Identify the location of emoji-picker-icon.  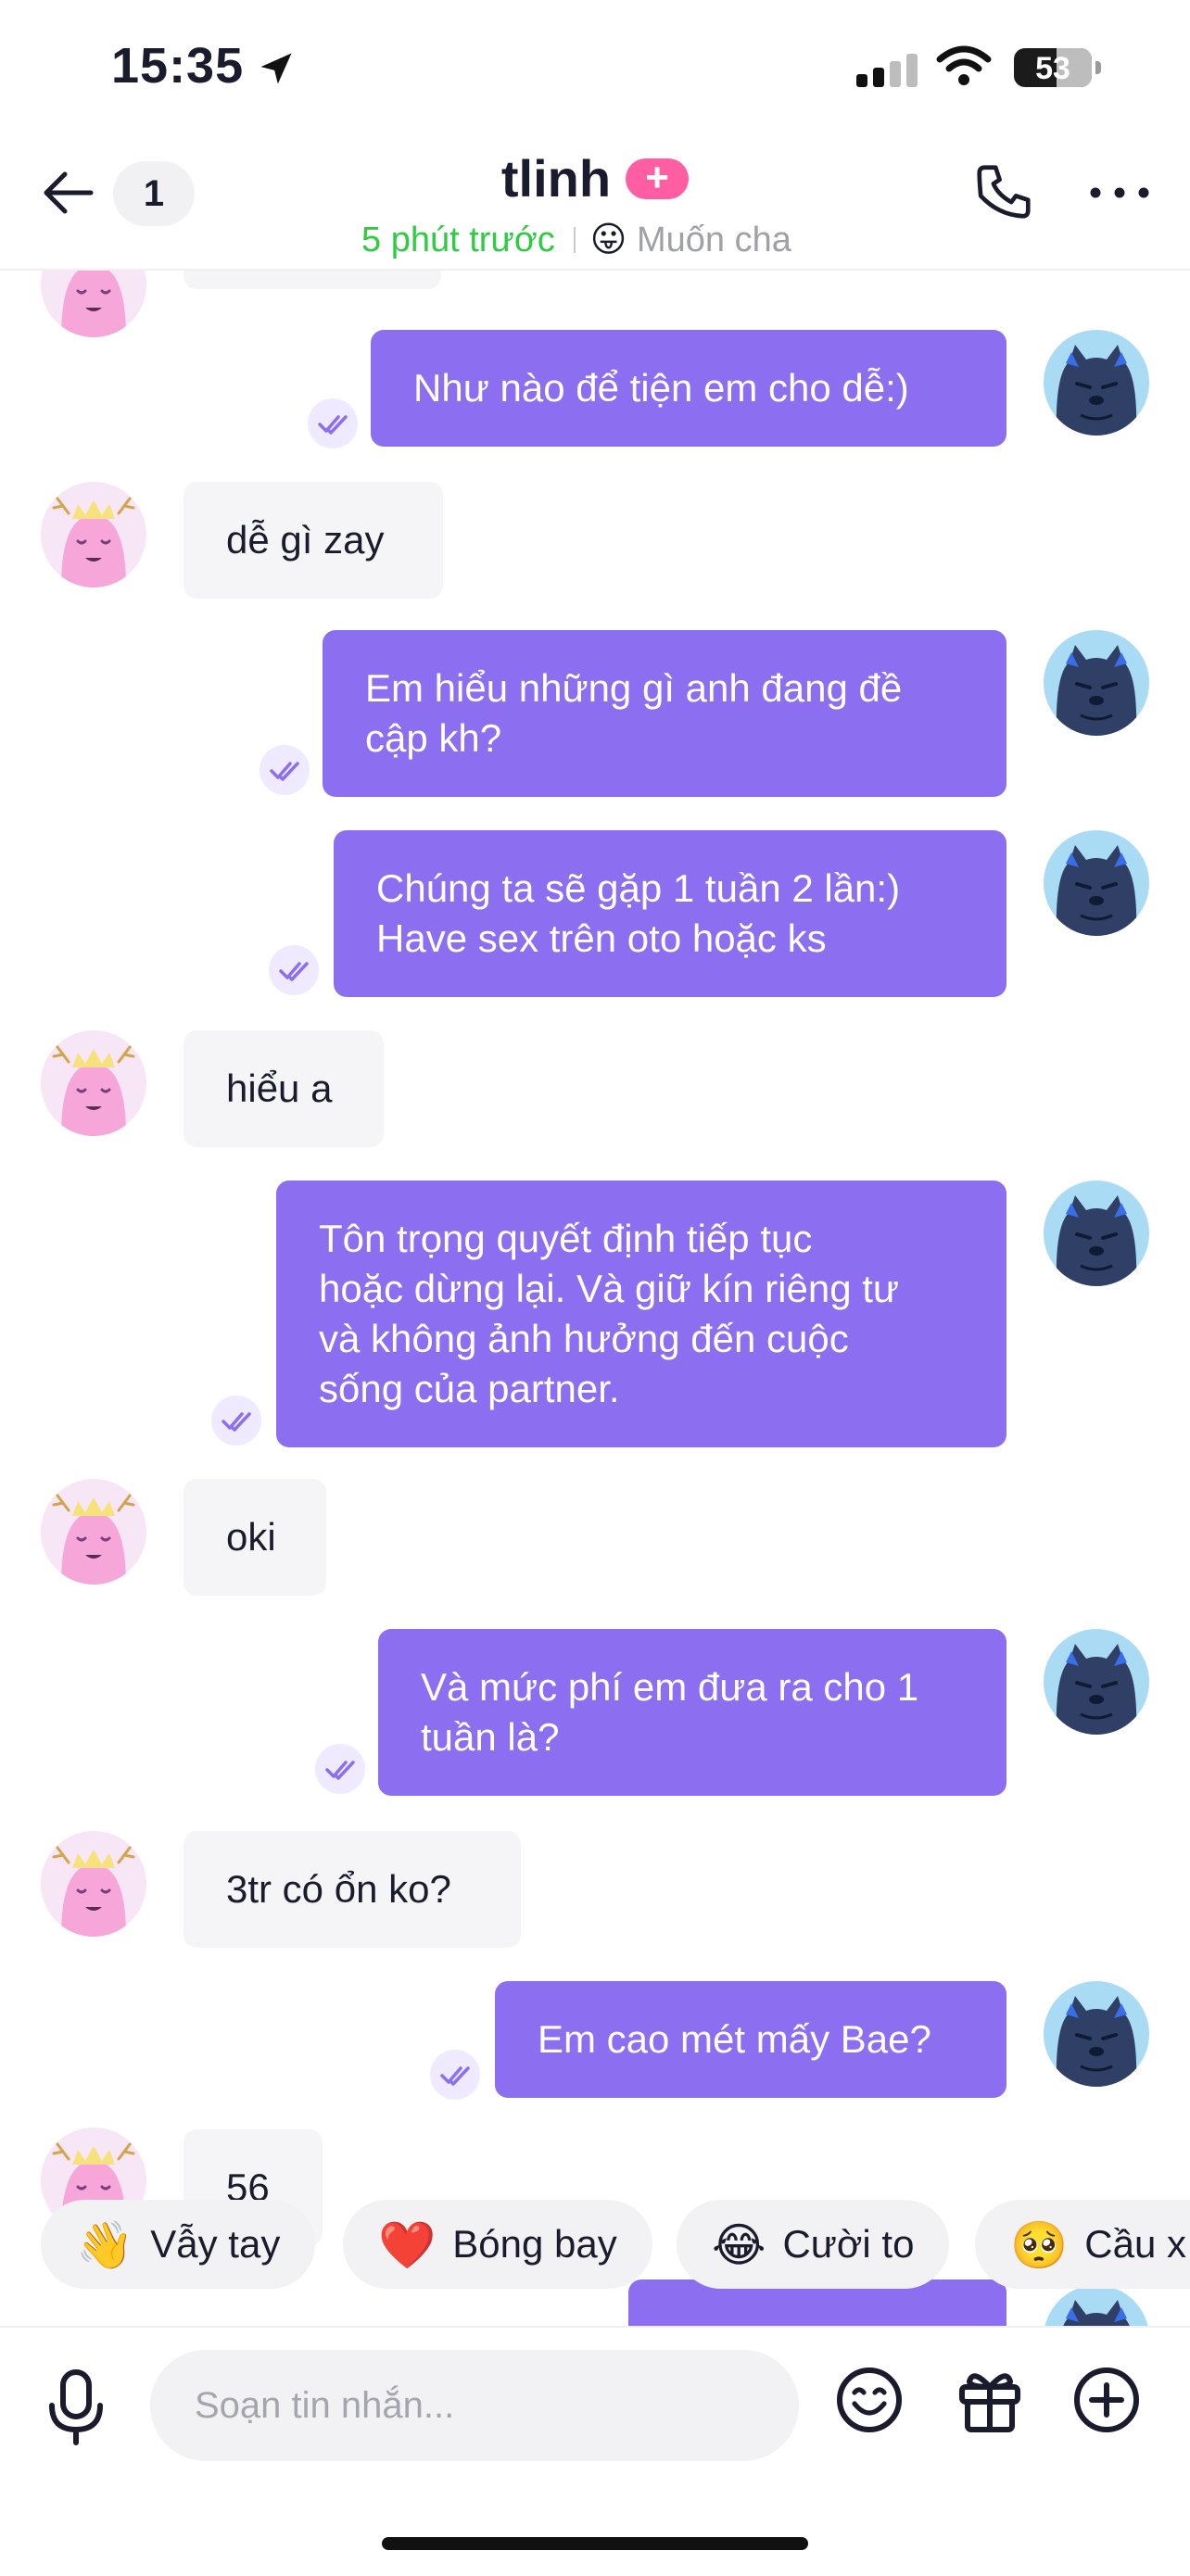
(869, 2400).